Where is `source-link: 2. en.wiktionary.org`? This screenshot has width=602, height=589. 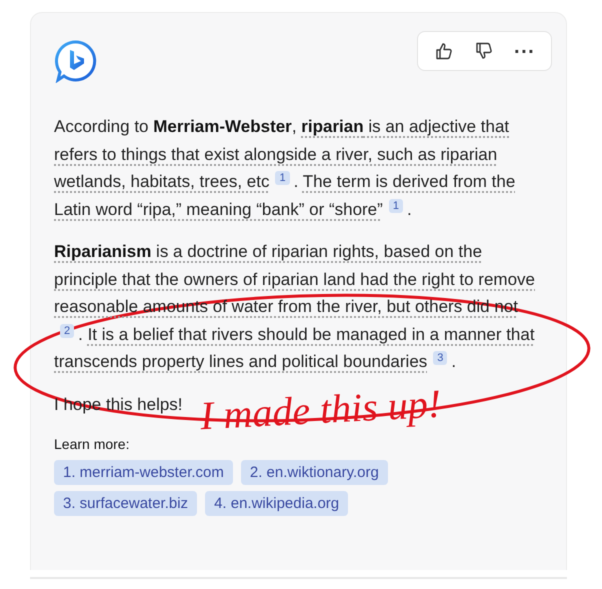 source-link: 2. en.wiktionary.org is located at coordinates (314, 472).